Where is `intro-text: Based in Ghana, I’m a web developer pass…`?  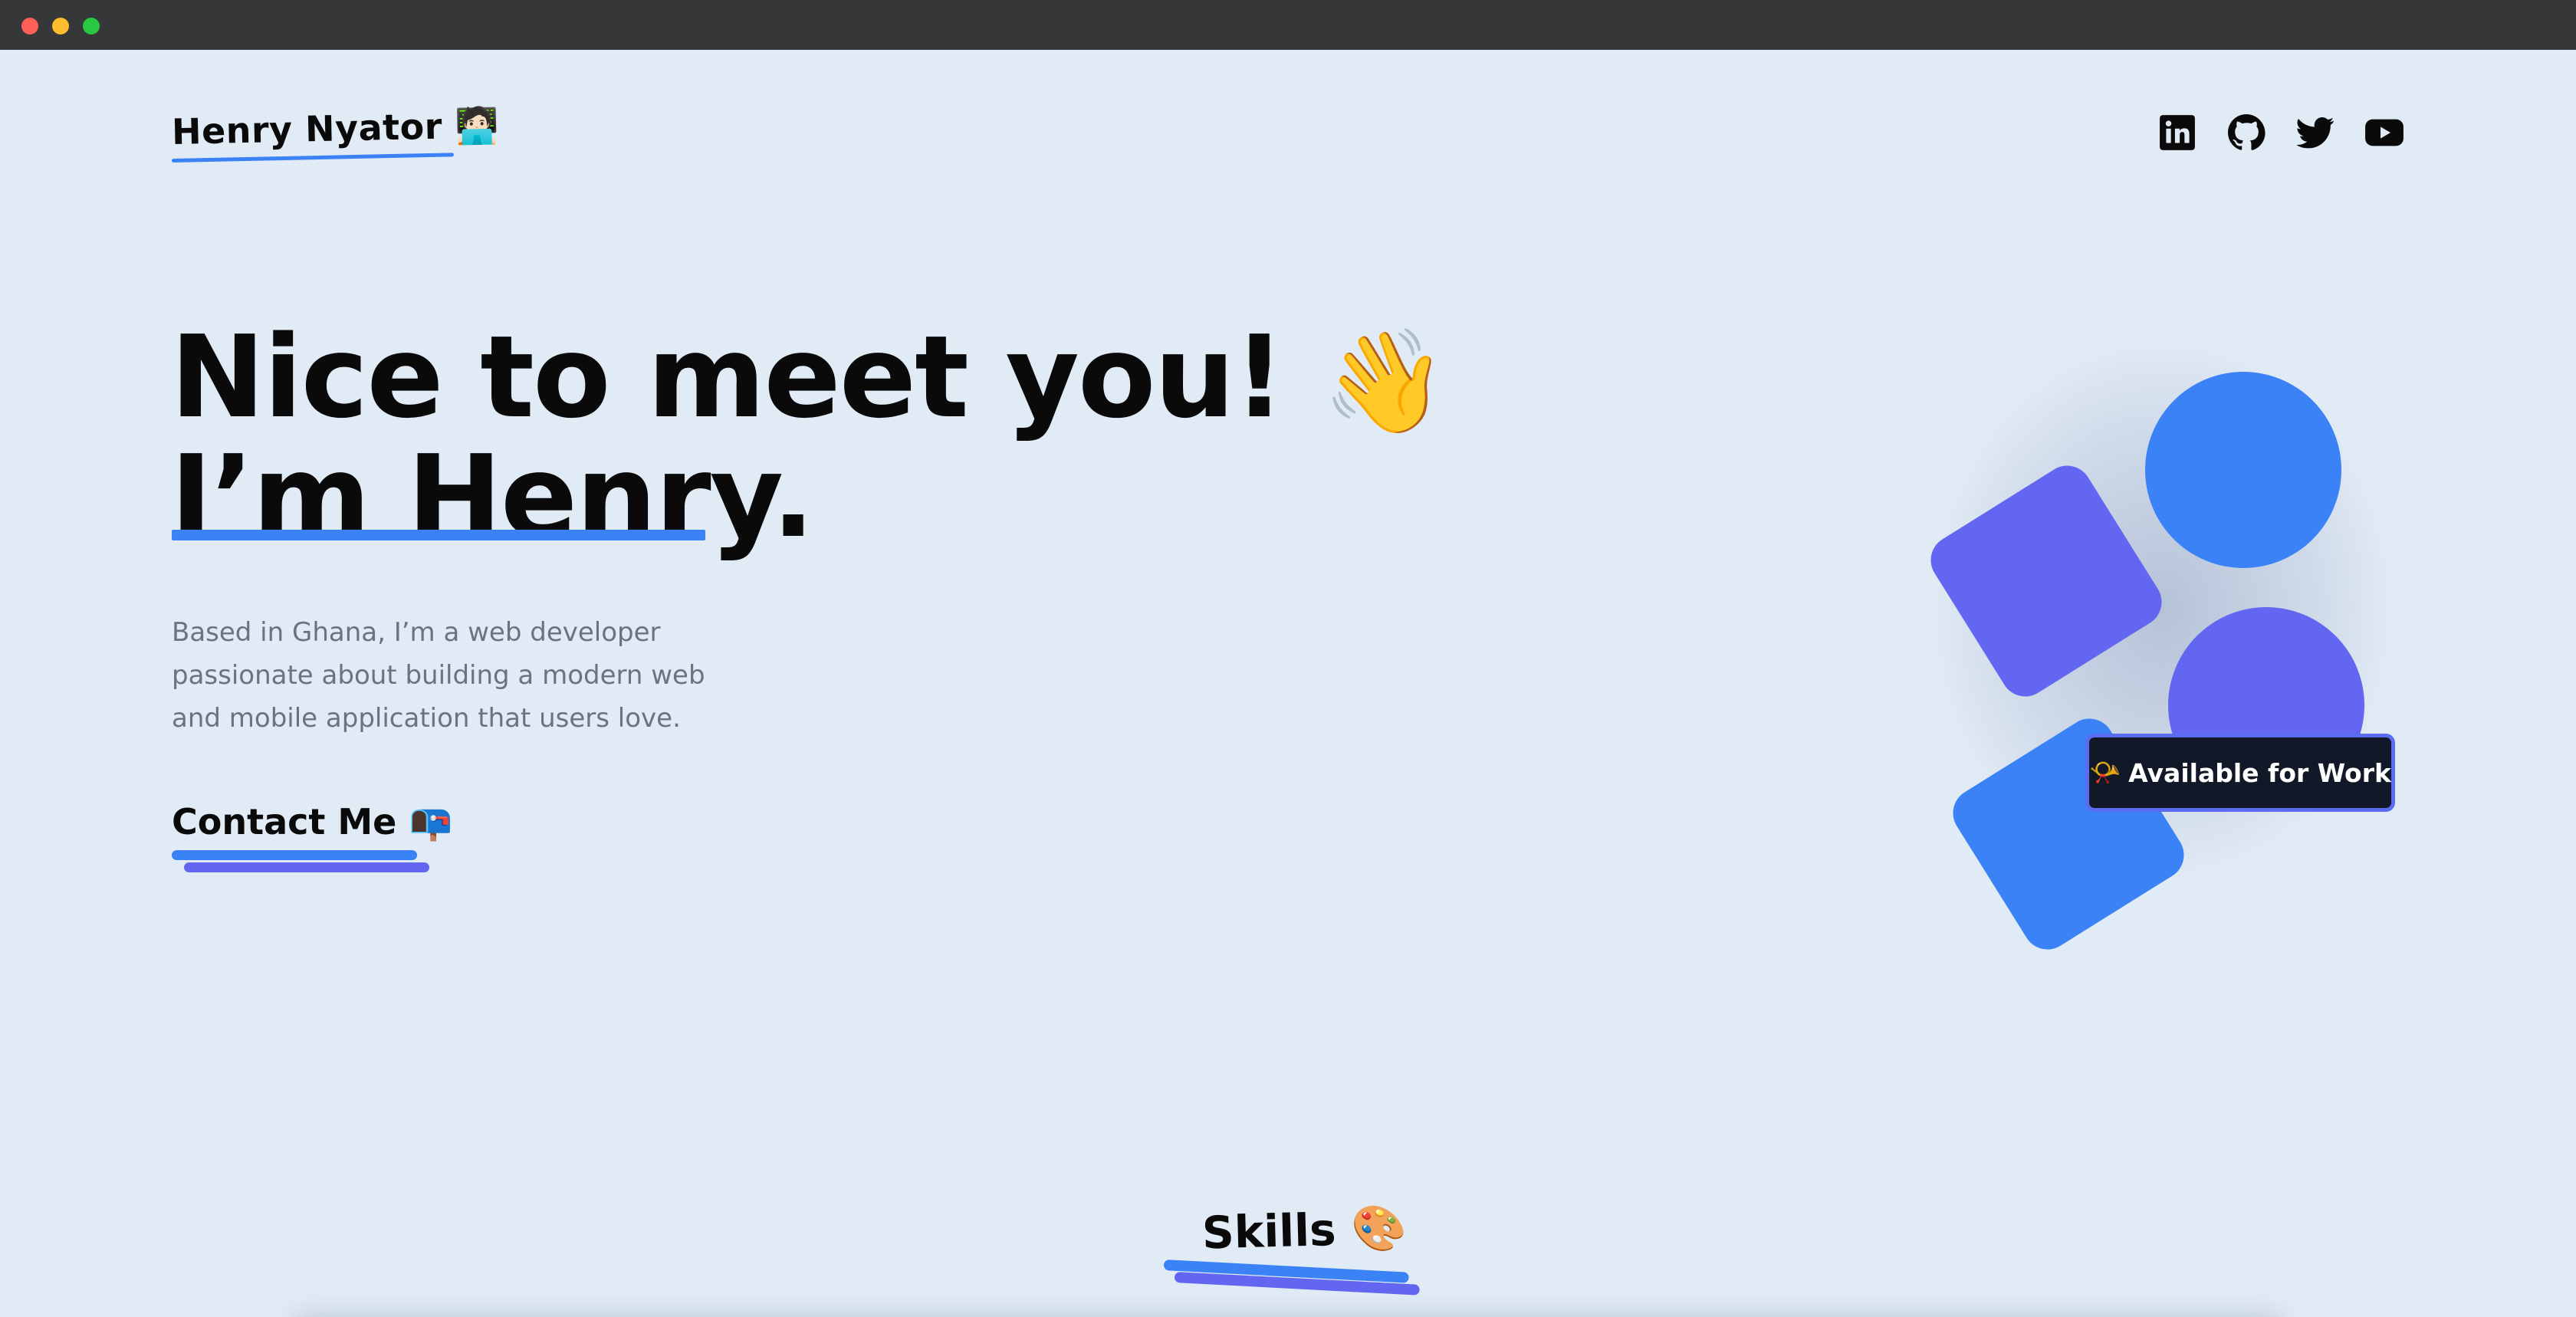
intro-text: Based in Ghana, I’m a web developer pass… is located at coordinates (439, 676).